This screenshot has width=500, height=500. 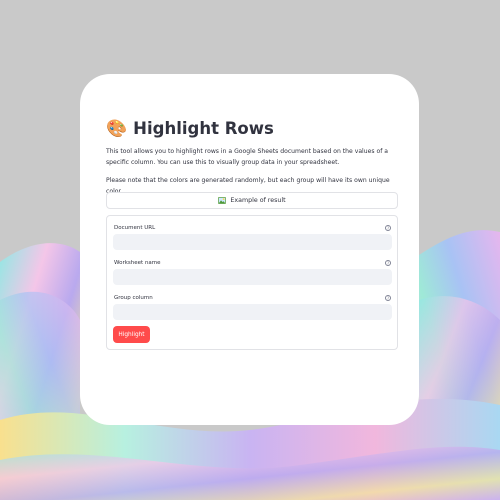 What do you see at coordinates (252, 312) in the screenshot?
I see `group-column-input` at bounding box center [252, 312].